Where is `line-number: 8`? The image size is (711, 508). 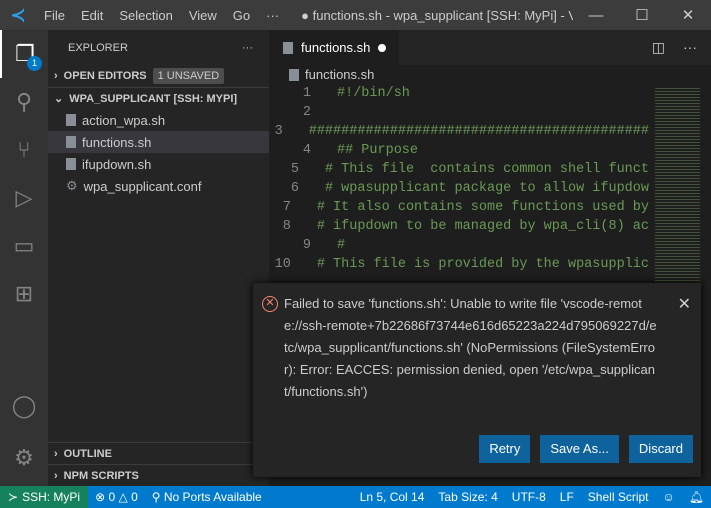 line-number: 8 is located at coordinates (286, 226).